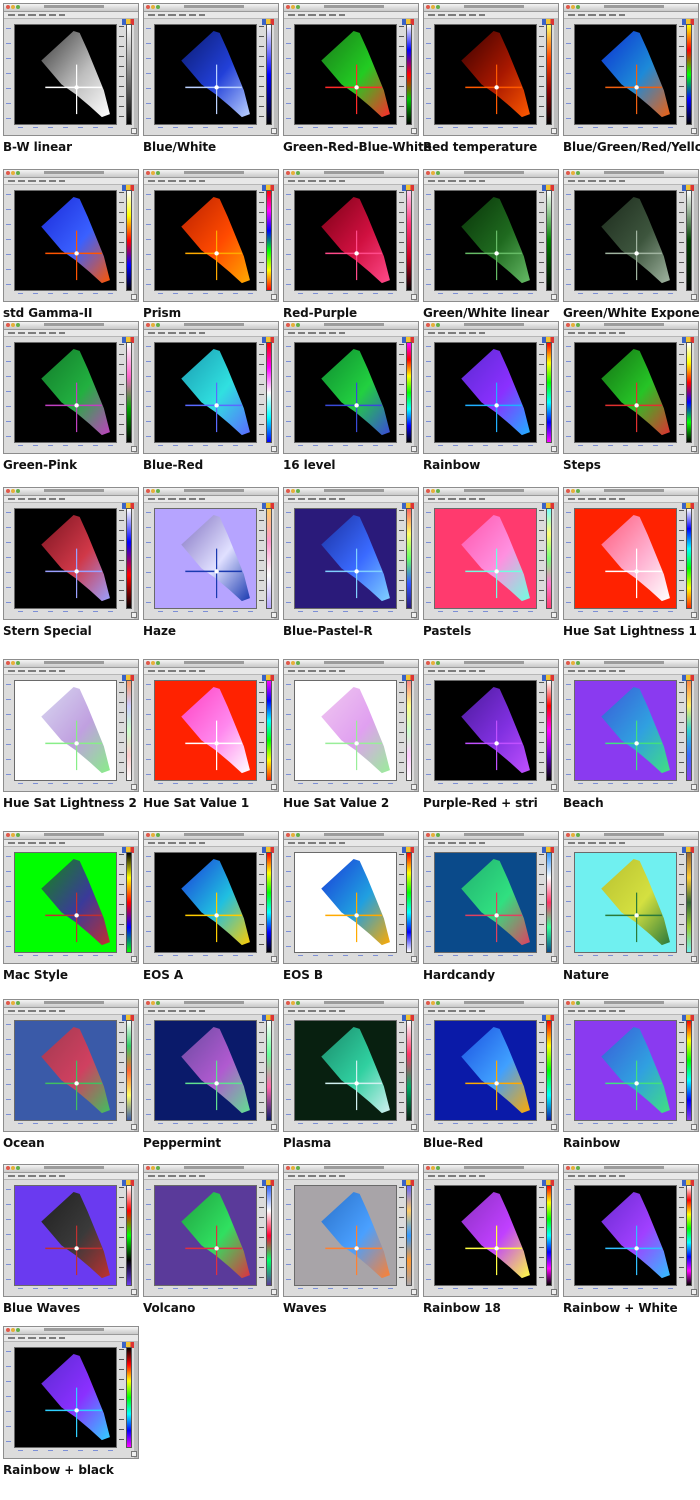 The width and height of the screenshot is (700, 1500). I want to click on colormap-thumbnail: B-W linear, so click(71, 78).